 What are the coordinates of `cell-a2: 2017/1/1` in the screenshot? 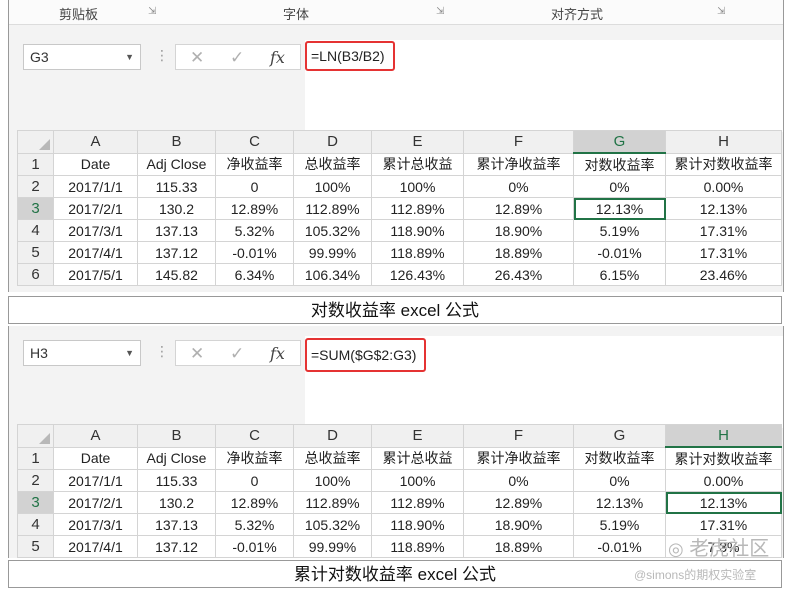 It's located at (95, 186).